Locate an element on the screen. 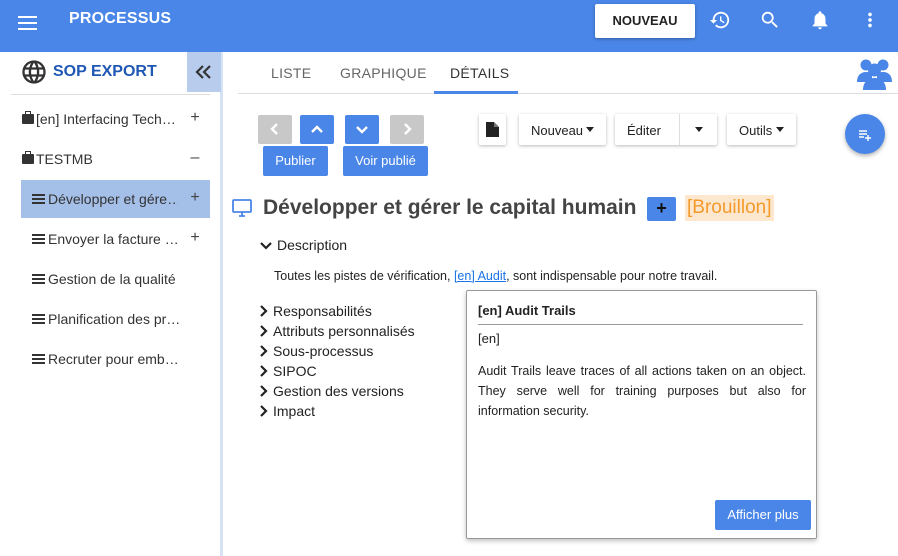 The width and height of the screenshot is (898, 556). move-down-button is located at coordinates (362, 129).